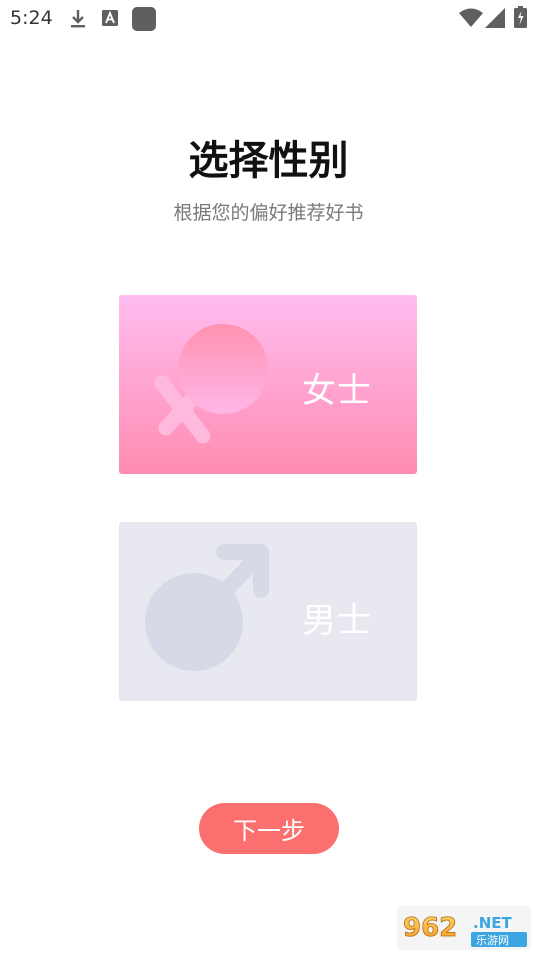 This screenshot has height=956, width=537. Describe the element at coordinates (269, 828) in the screenshot. I see `next-step-button: 下一步` at that location.